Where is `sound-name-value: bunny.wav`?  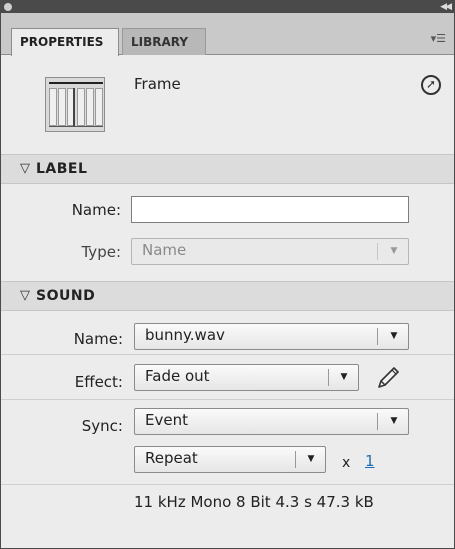 sound-name-value: bunny.wav is located at coordinates (185, 335).